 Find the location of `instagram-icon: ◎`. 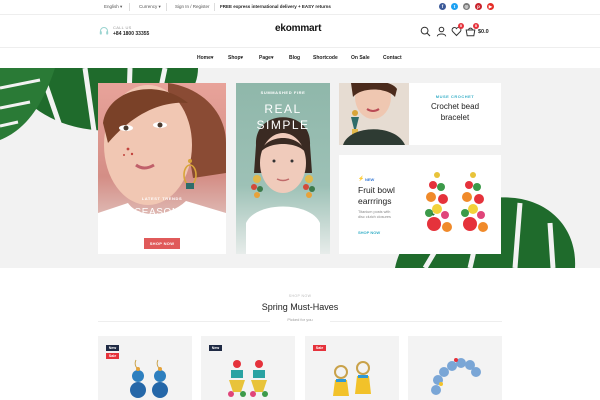

instagram-icon: ◎ is located at coordinates (466, 6).